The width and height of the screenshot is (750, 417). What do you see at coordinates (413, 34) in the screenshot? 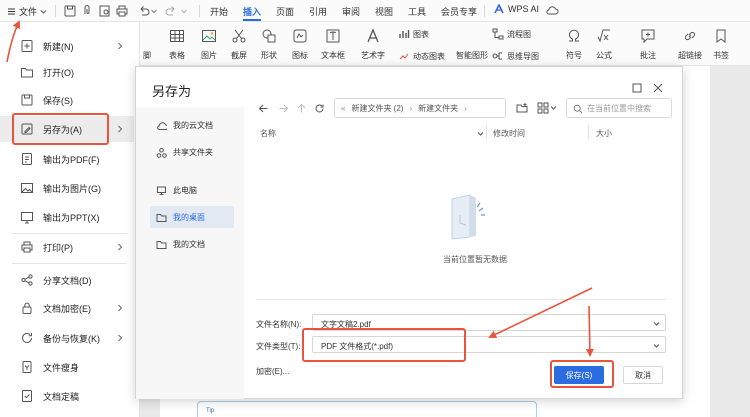
I see `chart-button: 图表` at bounding box center [413, 34].